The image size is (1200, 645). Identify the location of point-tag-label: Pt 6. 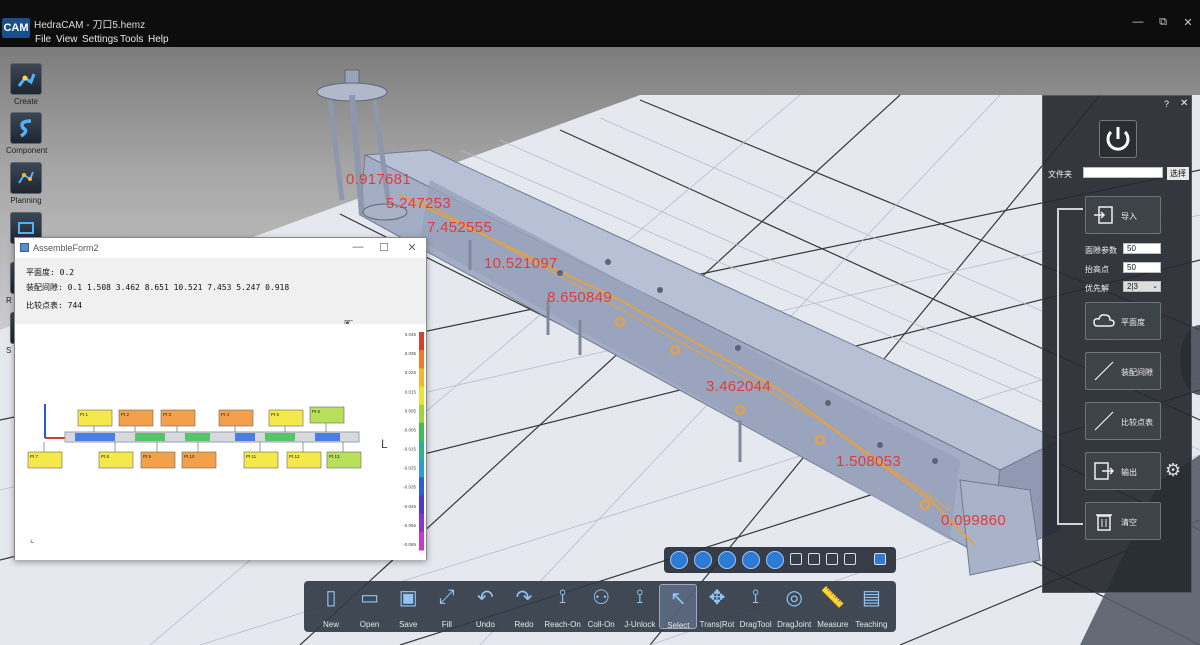
(316, 411).